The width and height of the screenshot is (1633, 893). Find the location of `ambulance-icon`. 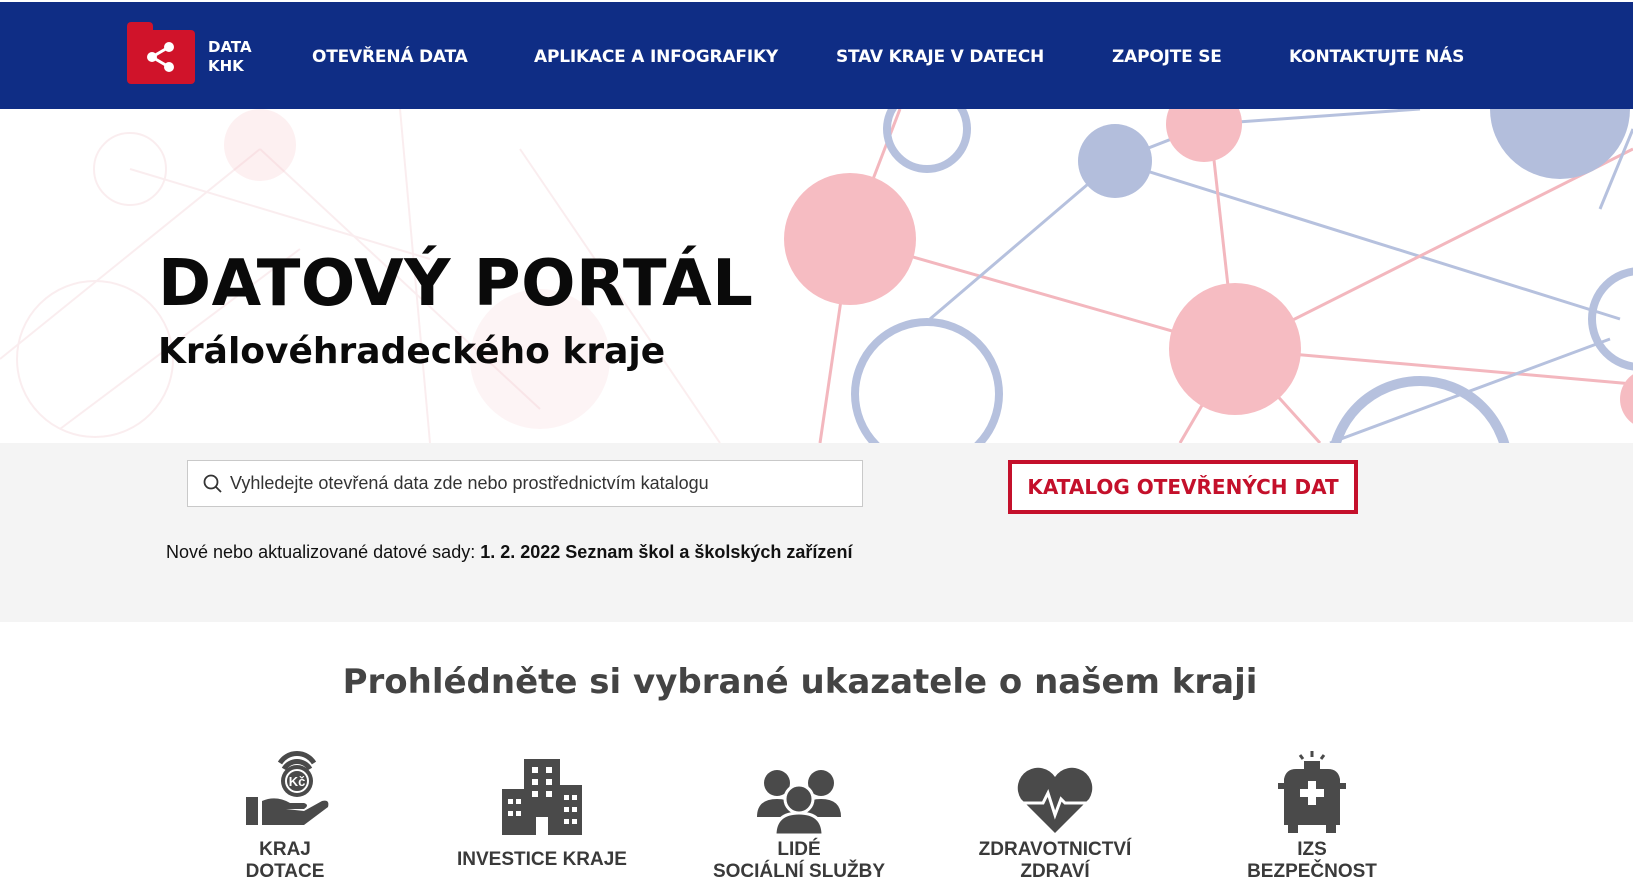

ambulance-icon is located at coordinates (1312, 787).